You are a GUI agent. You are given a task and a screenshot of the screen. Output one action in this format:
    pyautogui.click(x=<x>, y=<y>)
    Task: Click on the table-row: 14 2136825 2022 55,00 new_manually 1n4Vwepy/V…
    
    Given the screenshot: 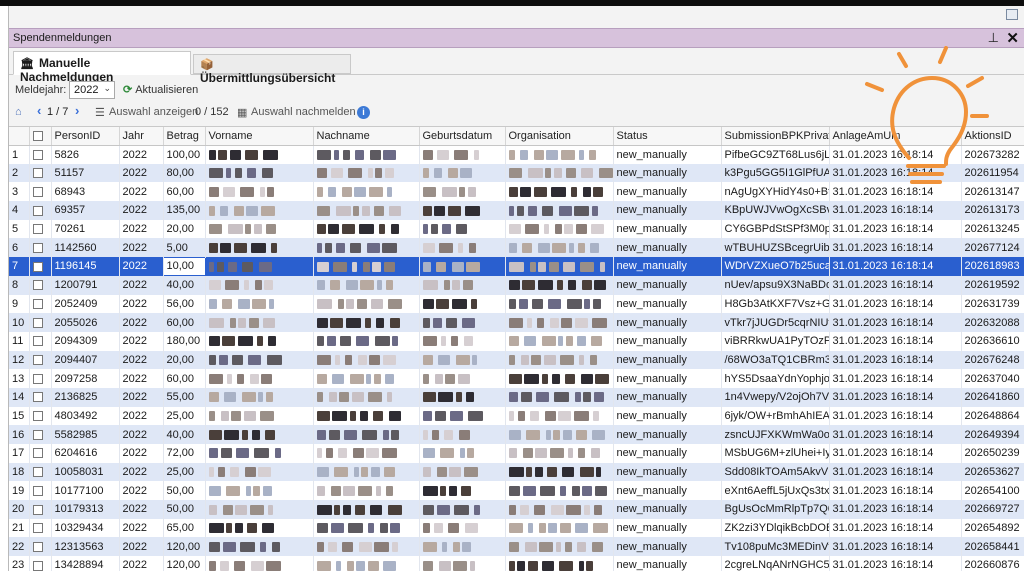 What is the action you would take?
    pyautogui.click(x=516, y=397)
    